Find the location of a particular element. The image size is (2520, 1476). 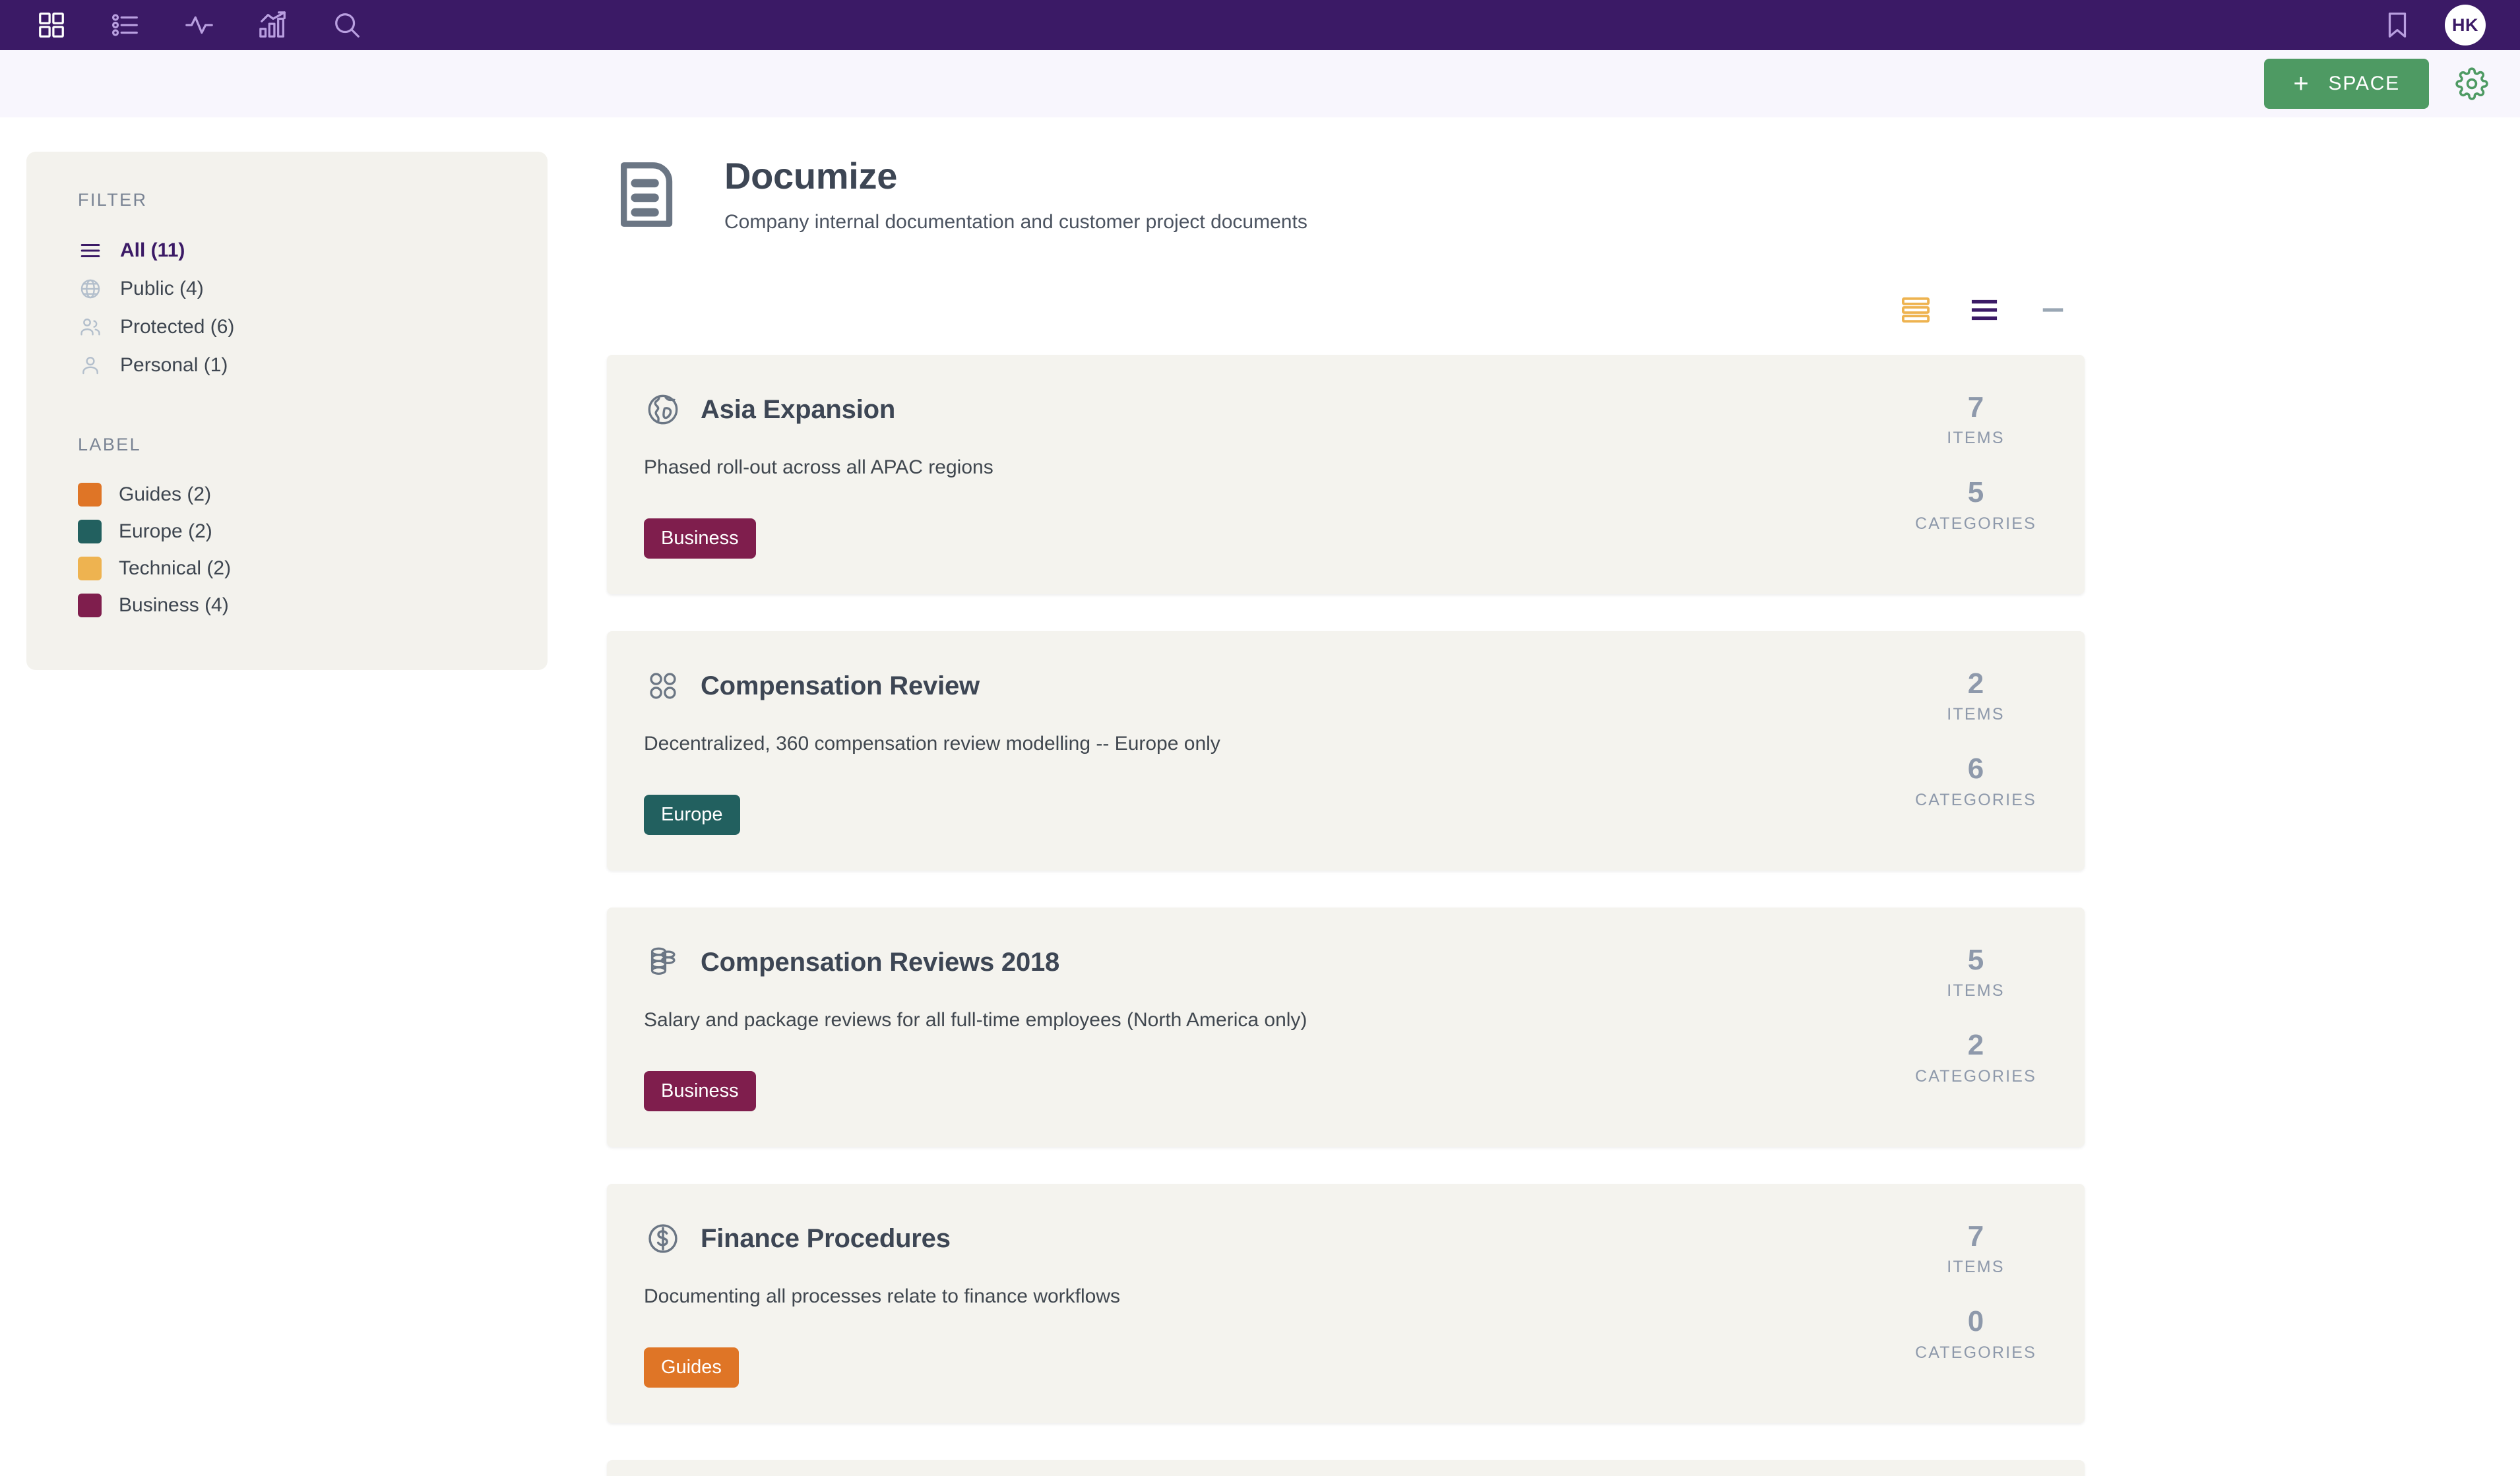

space-card-title: Asia Expansion is located at coordinates (798, 409).